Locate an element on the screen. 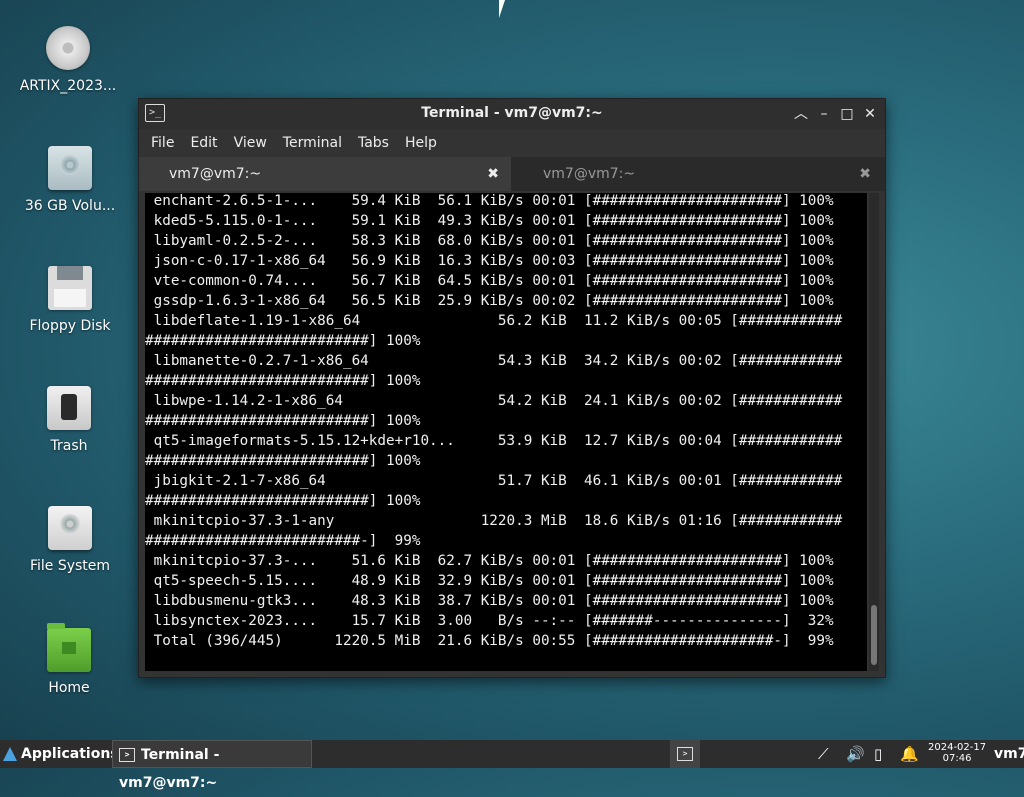 The image size is (1024, 797). menu-terminal: Terminal is located at coordinates (312, 143).